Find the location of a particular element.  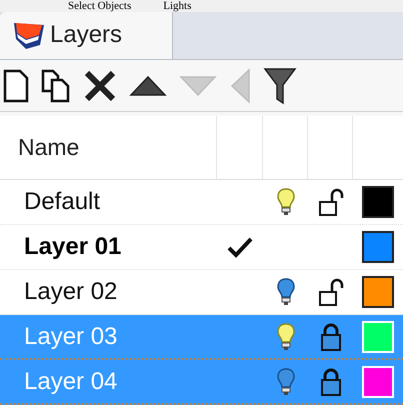

move-up-icon is located at coordinates (148, 85).